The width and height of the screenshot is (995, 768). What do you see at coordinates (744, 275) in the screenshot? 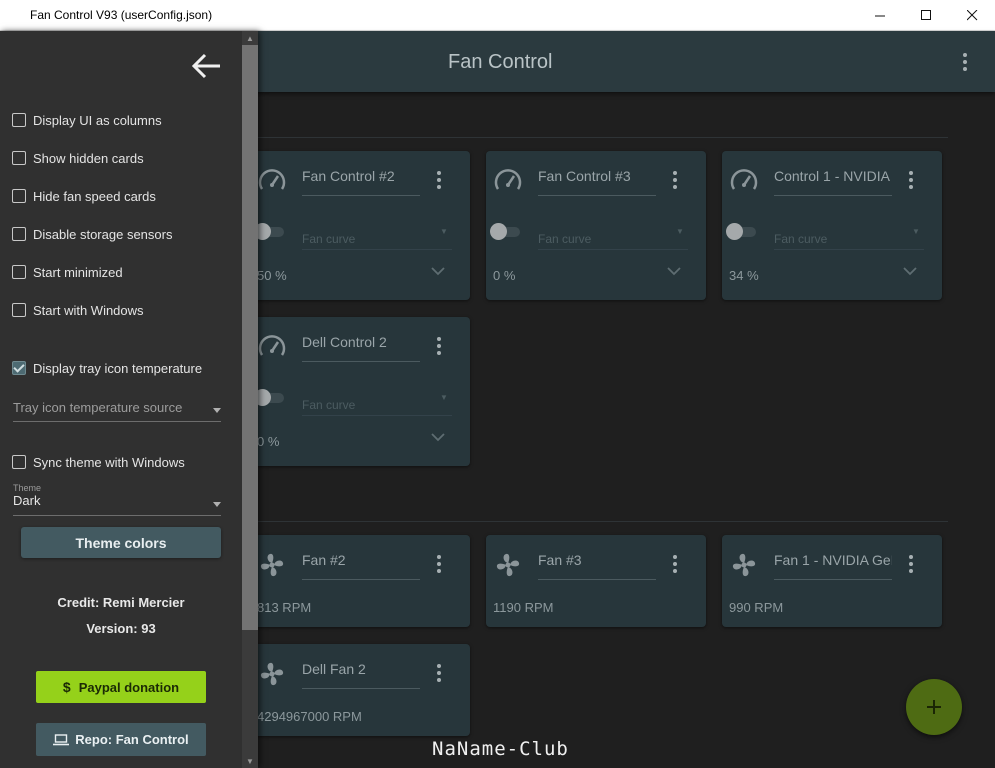
I see `control-value: 34 %` at bounding box center [744, 275].